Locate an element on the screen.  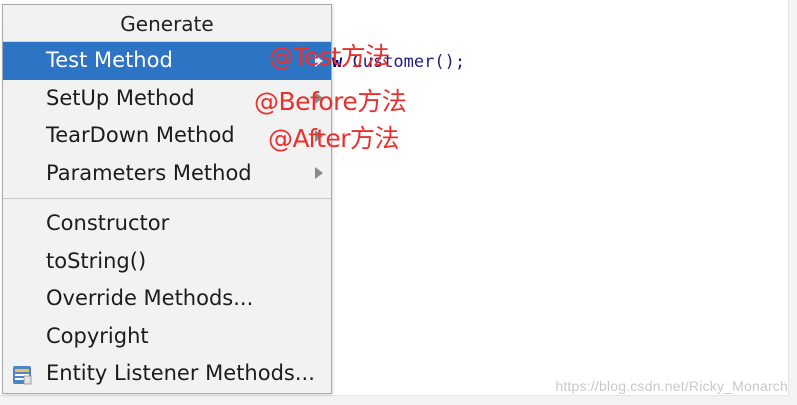
menu-item-label: toString() is located at coordinates (96, 260).